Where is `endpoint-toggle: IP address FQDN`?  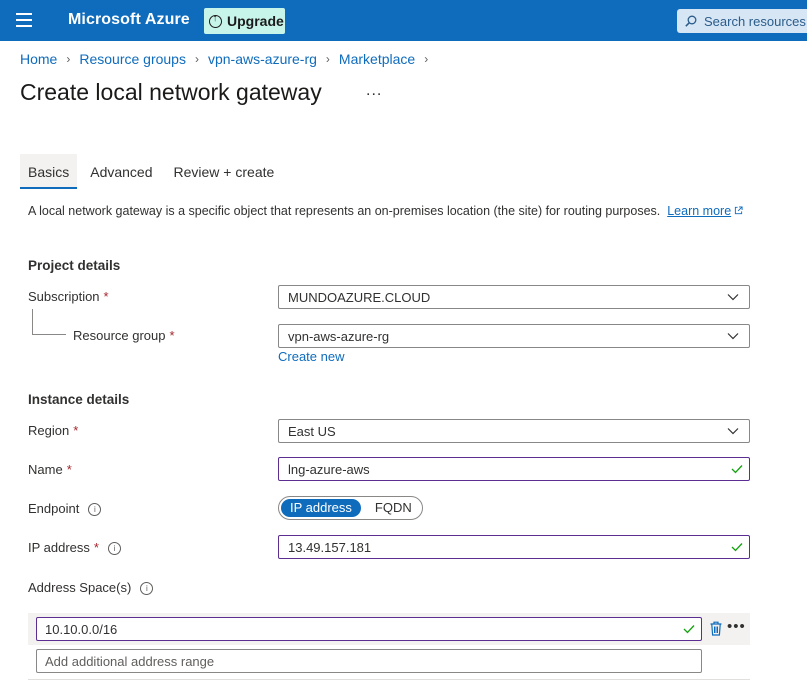
endpoint-toggle: IP address FQDN is located at coordinates (350, 508).